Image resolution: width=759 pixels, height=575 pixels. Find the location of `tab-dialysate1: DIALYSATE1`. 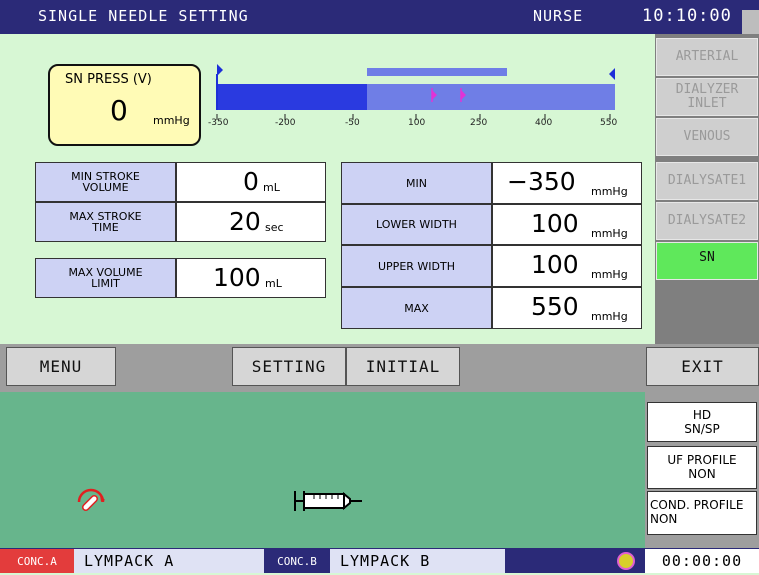

tab-dialysate1: DIALYSATE1 is located at coordinates (707, 181).